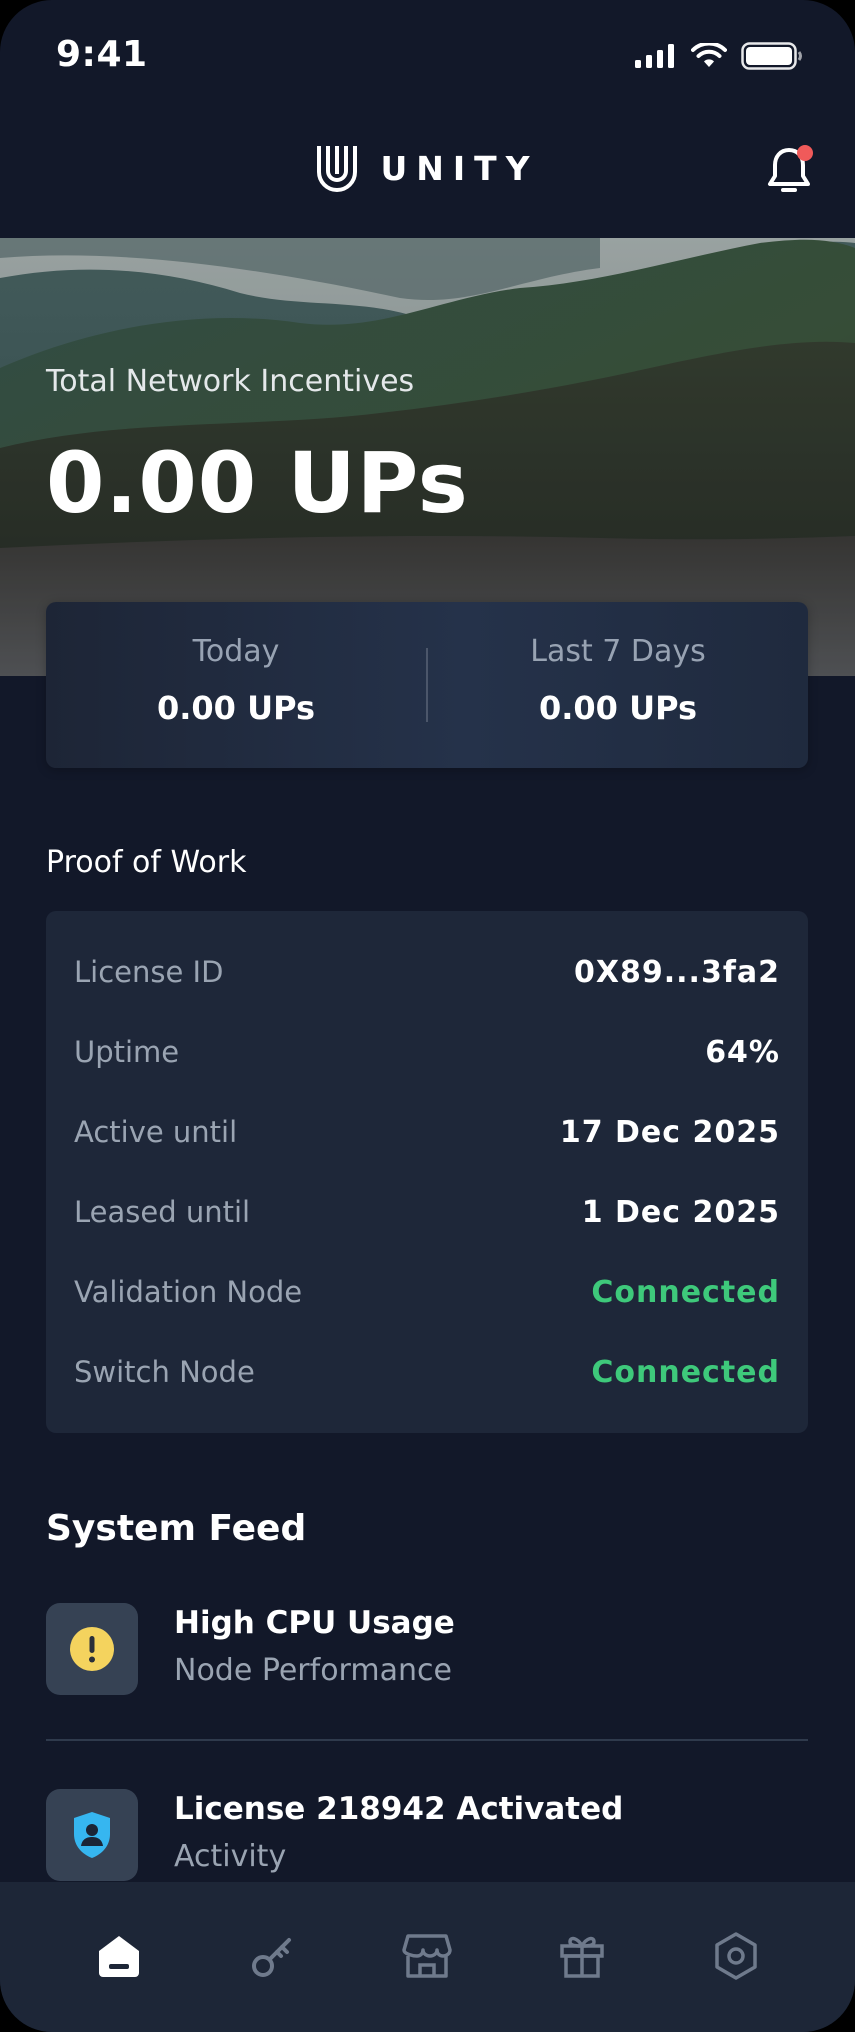 Image resolution: width=855 pixels, height=2032 pixels. Describe the element at coordinates (771, 56) in the screenshot. I see `battery-icon` at that location.